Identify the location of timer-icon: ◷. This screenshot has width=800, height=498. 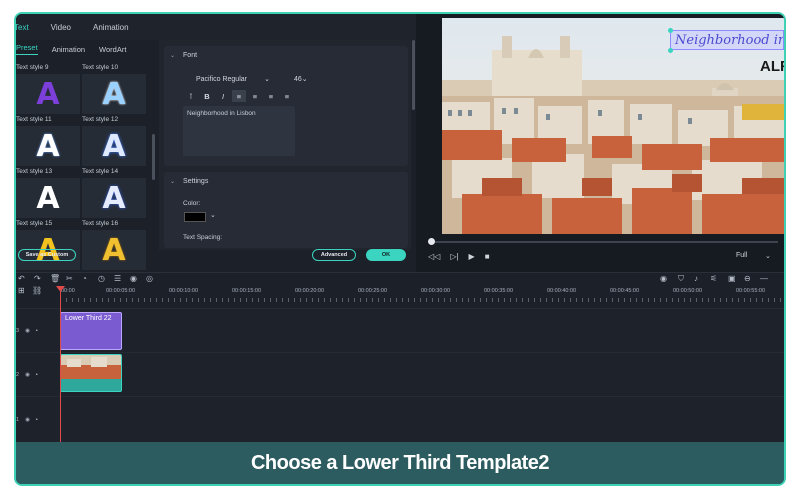
(101, 278).